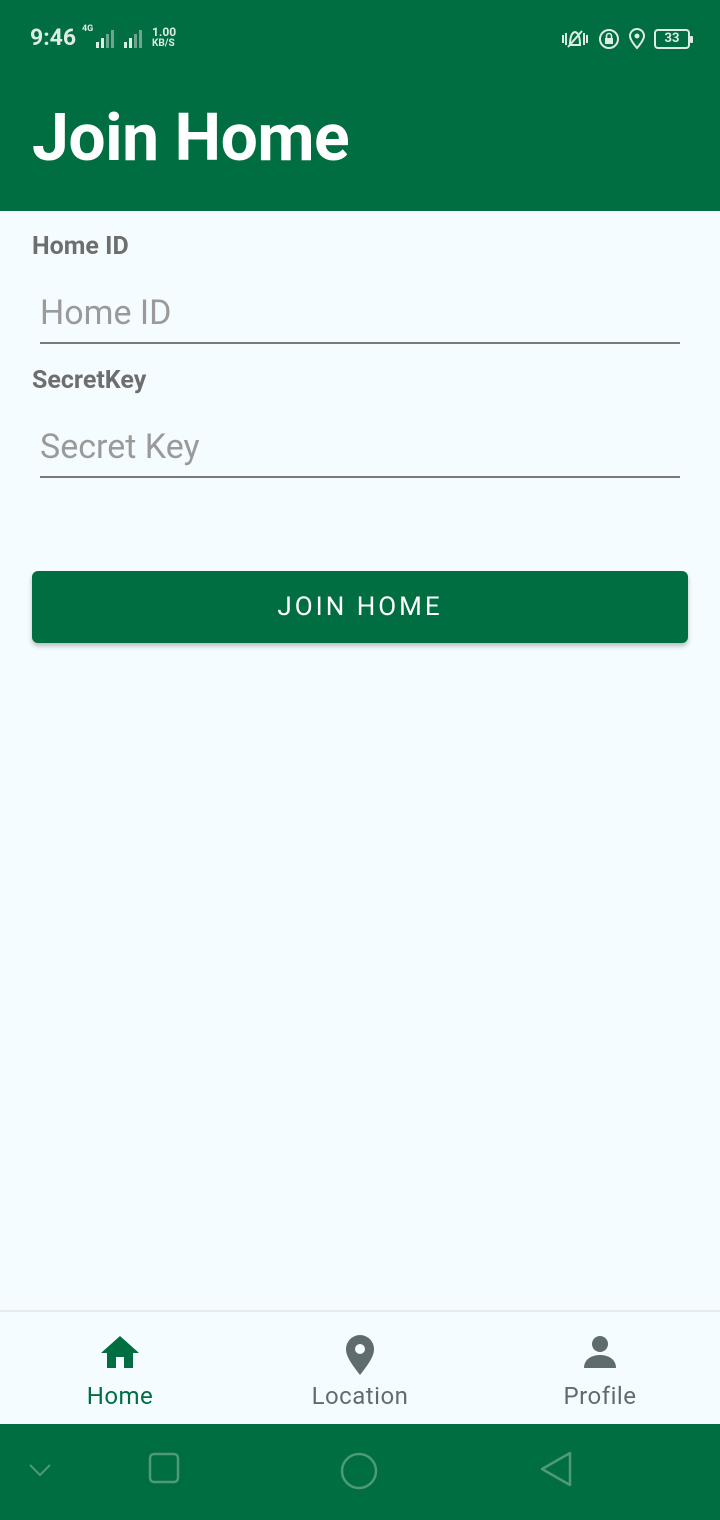  I want to click on system-navigation-bar, so click(360, 1472).